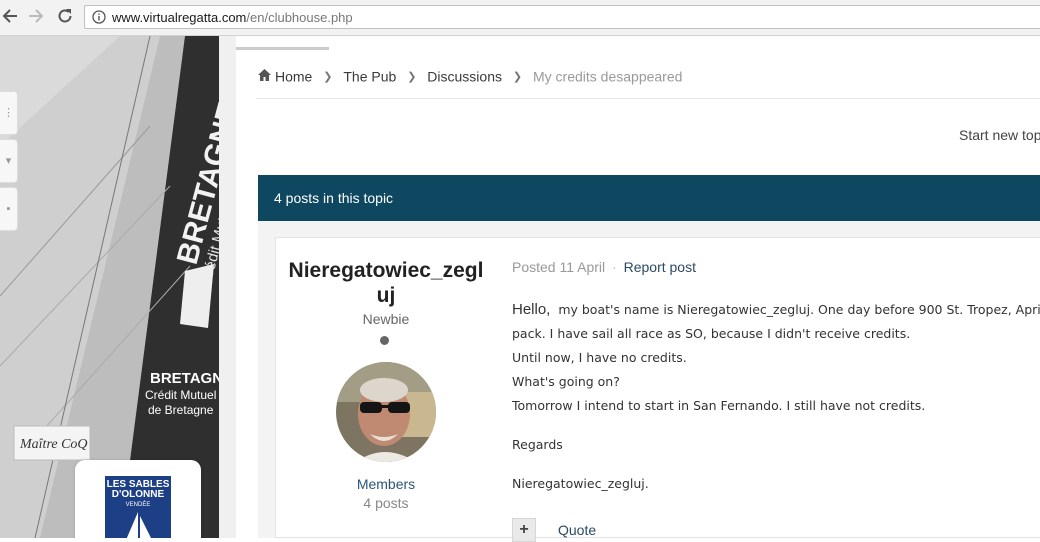 The image size is (1040, 542). What do you see at coordinates (648, 98) in the screenshot?
I see `divider` at bounding box center [648, 98].